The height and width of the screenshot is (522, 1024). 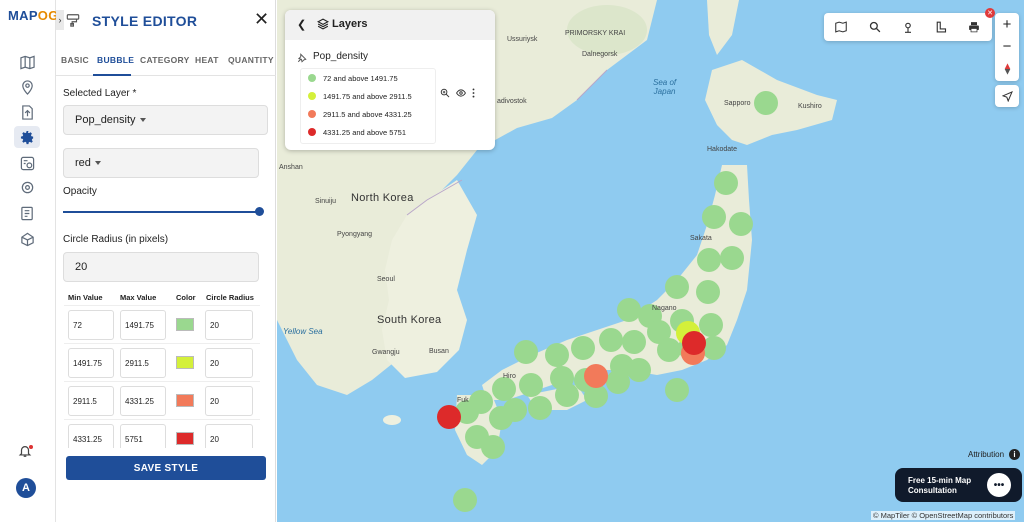 What do you see at coordinates (138, 297) in the screenshot?
I see `col-max-value: Max Value` at bounding box center [138, 297].